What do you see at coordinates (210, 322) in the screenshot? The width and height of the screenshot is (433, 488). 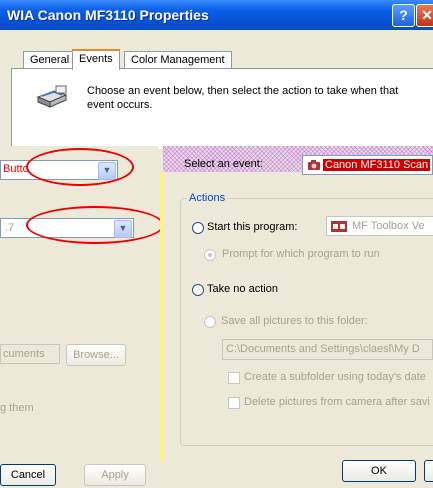 I see `save-pictures-radio` at bounding box center [210, 322].